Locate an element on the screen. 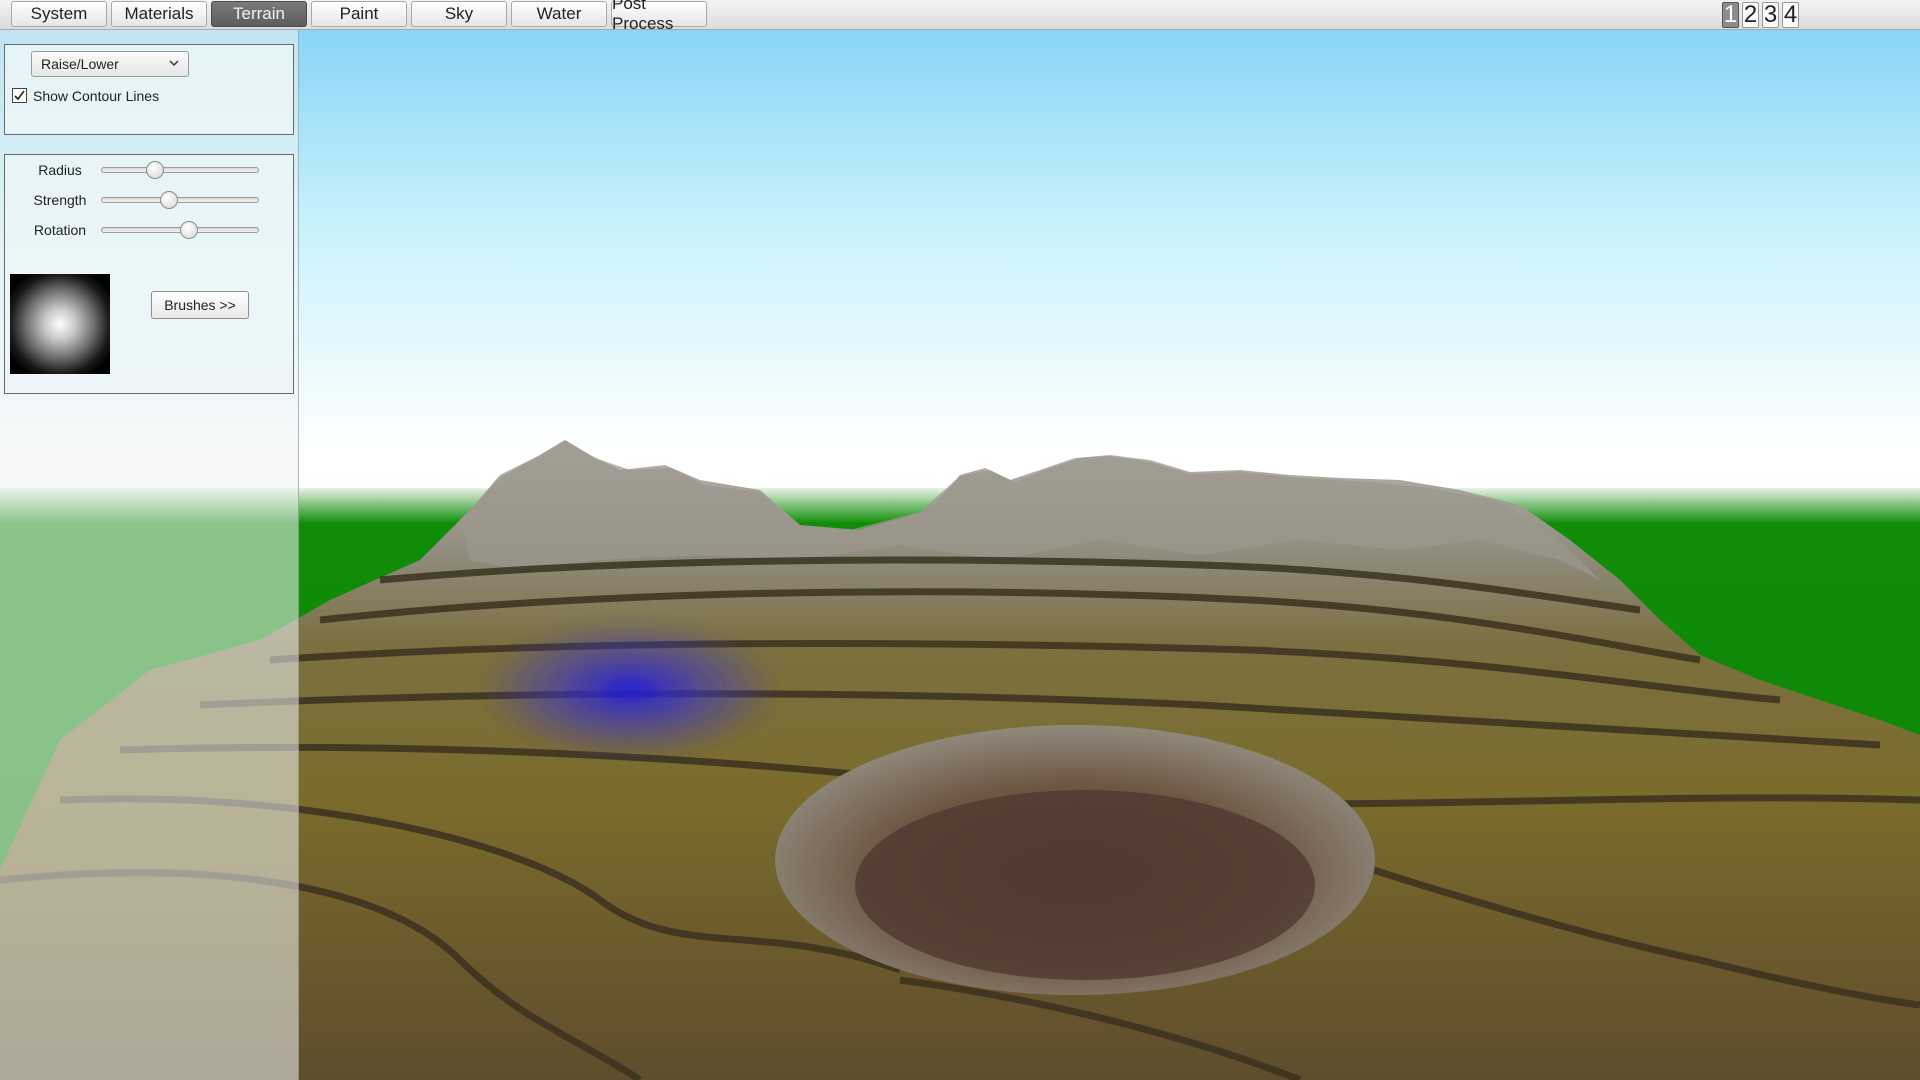 The width and height of the screenshot is (1920, 1080). camera-2-button: 2 is located at coordinates (1750, 15).